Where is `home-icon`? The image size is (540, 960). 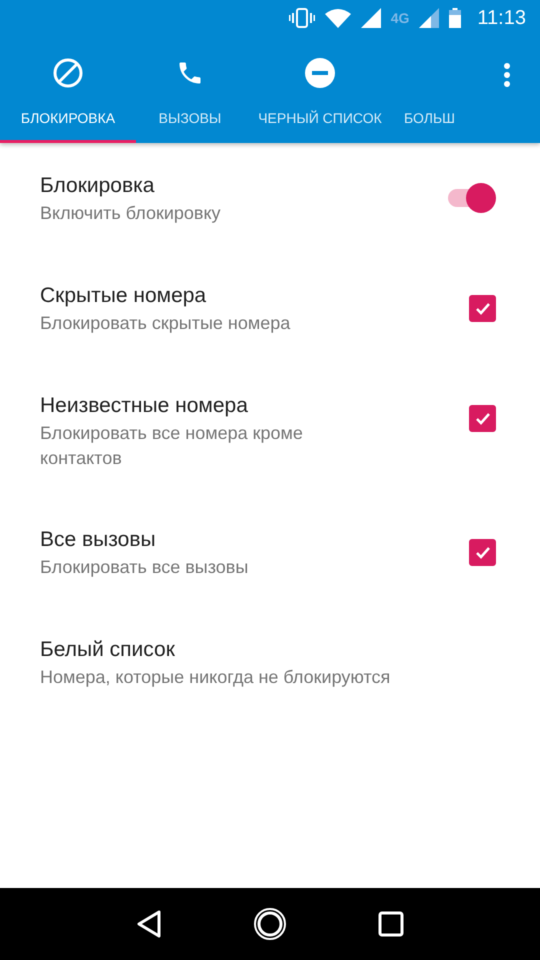 home-icon is located at coordinates (269, 924).